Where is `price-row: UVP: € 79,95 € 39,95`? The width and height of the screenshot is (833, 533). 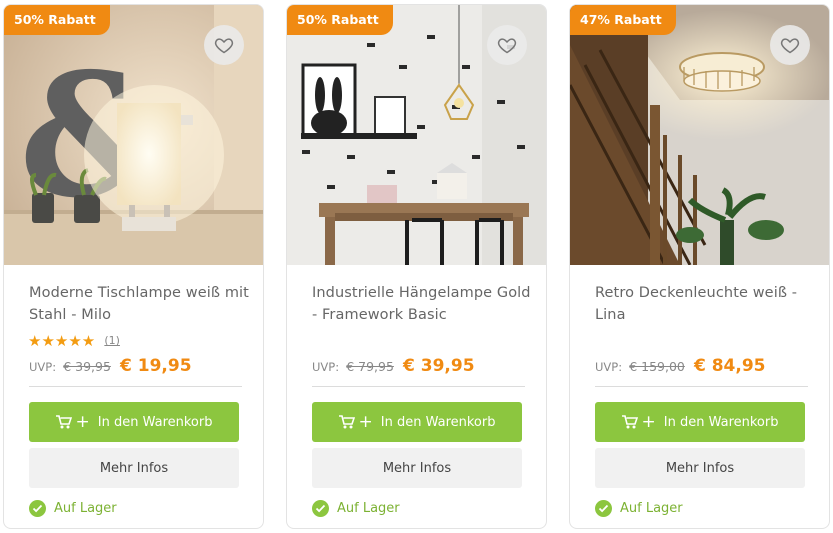 price-row: UVP: € 79,95 € 39,95 is located at coordinates (393, 369).